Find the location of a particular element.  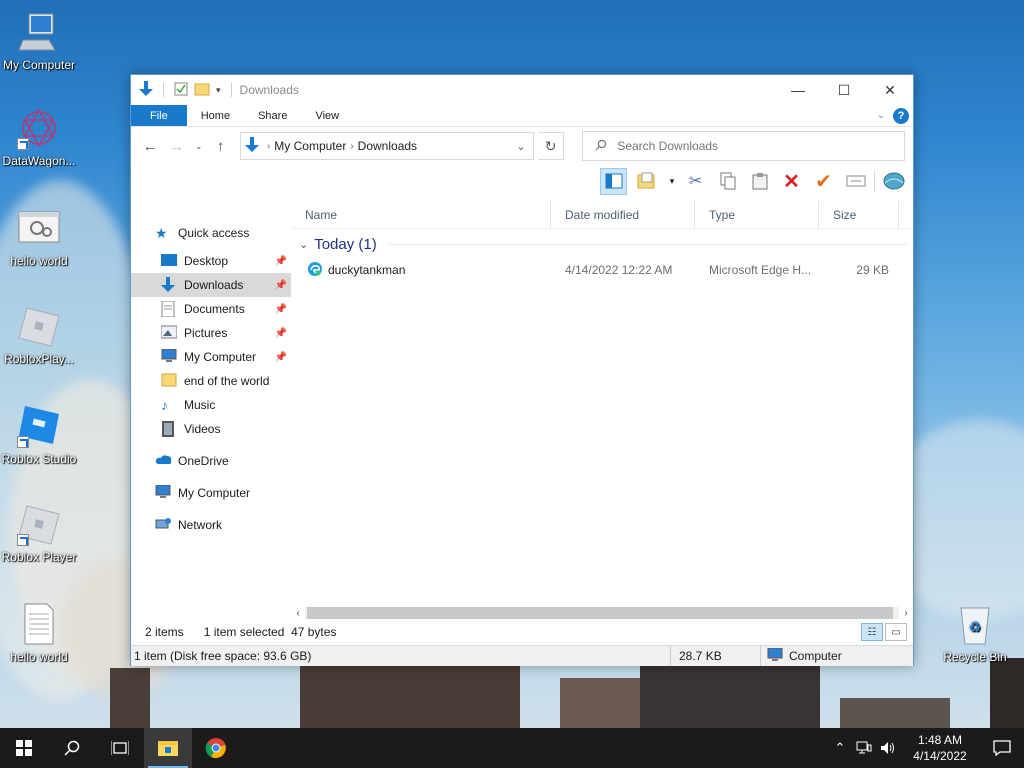

nav-item-downloads: Downloads 📌 is located at coordinates (211, 285).